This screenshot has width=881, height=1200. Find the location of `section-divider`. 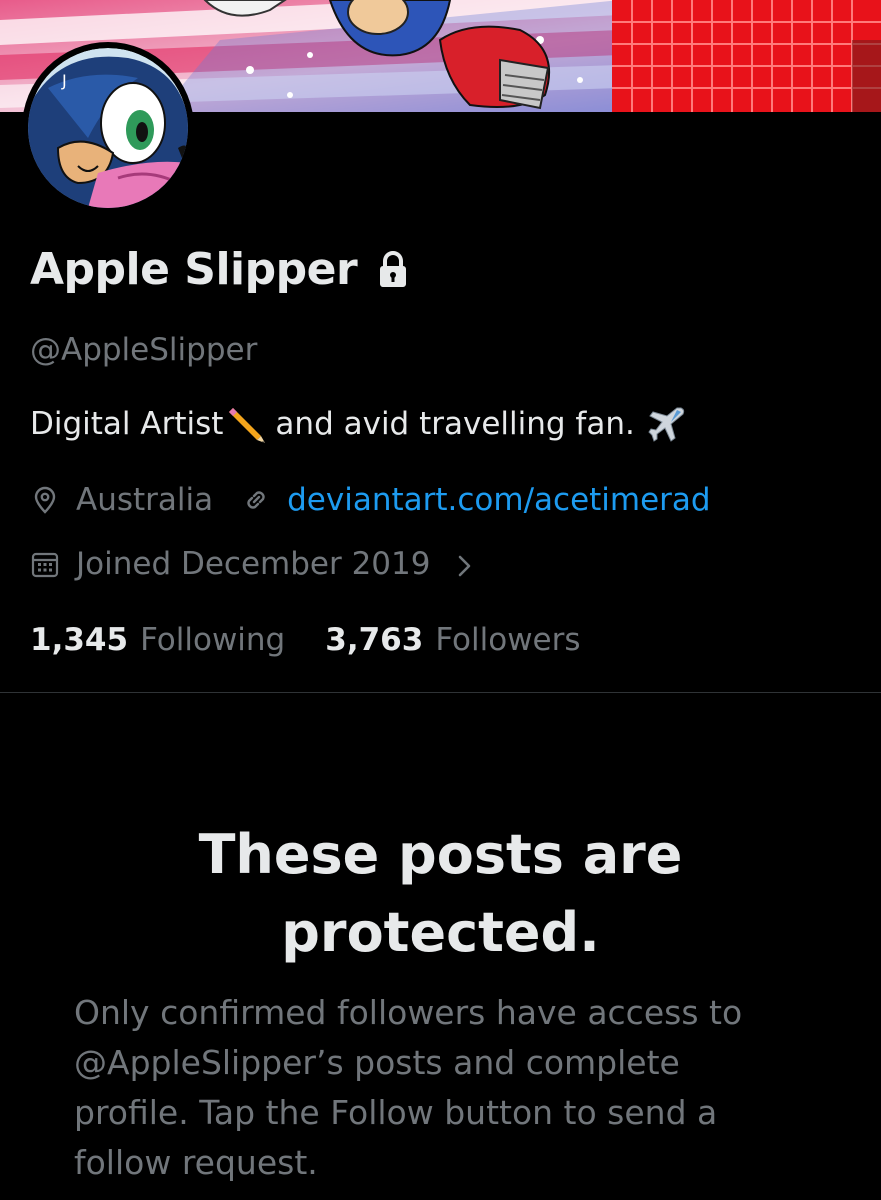

section-divider is located at coordinates (440, 692).